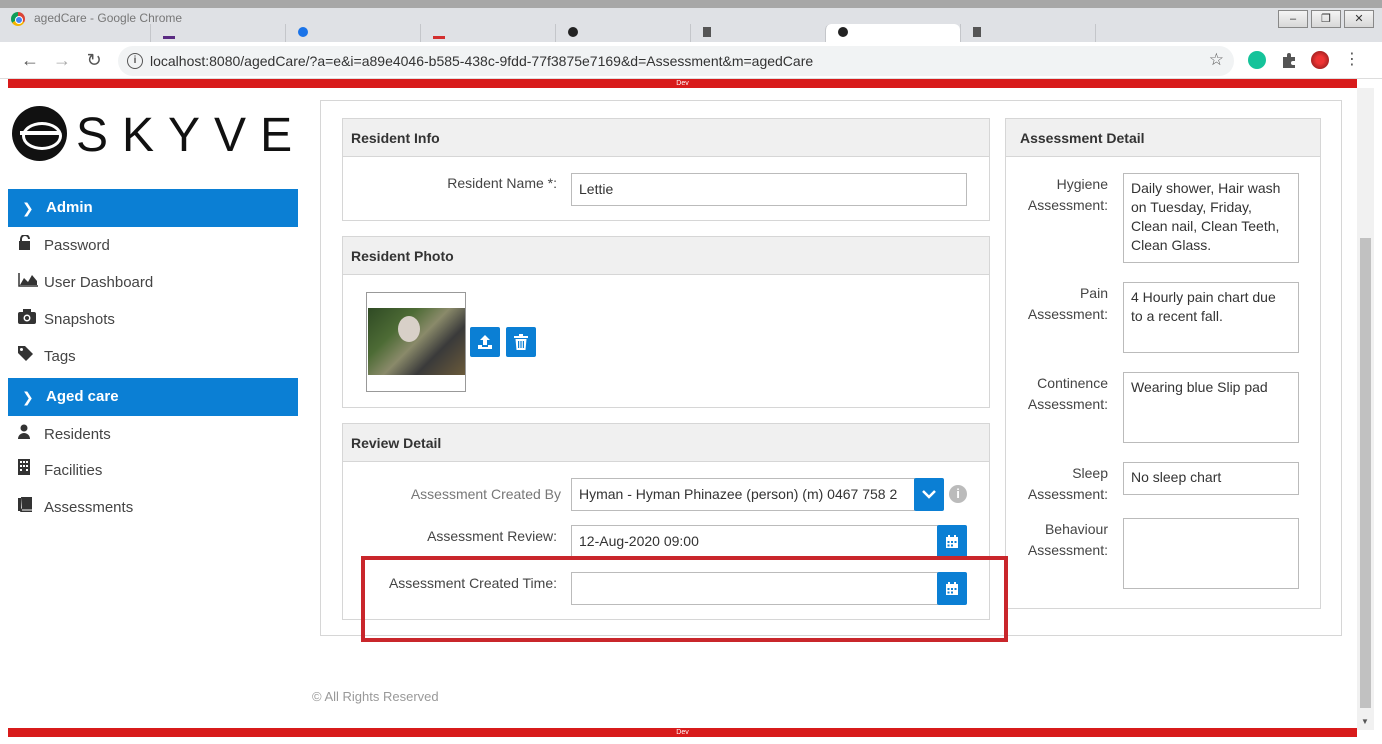  Describe the element at coordinates (952, 541) in the screenshot. I see `review-date-picker-button` at that location.